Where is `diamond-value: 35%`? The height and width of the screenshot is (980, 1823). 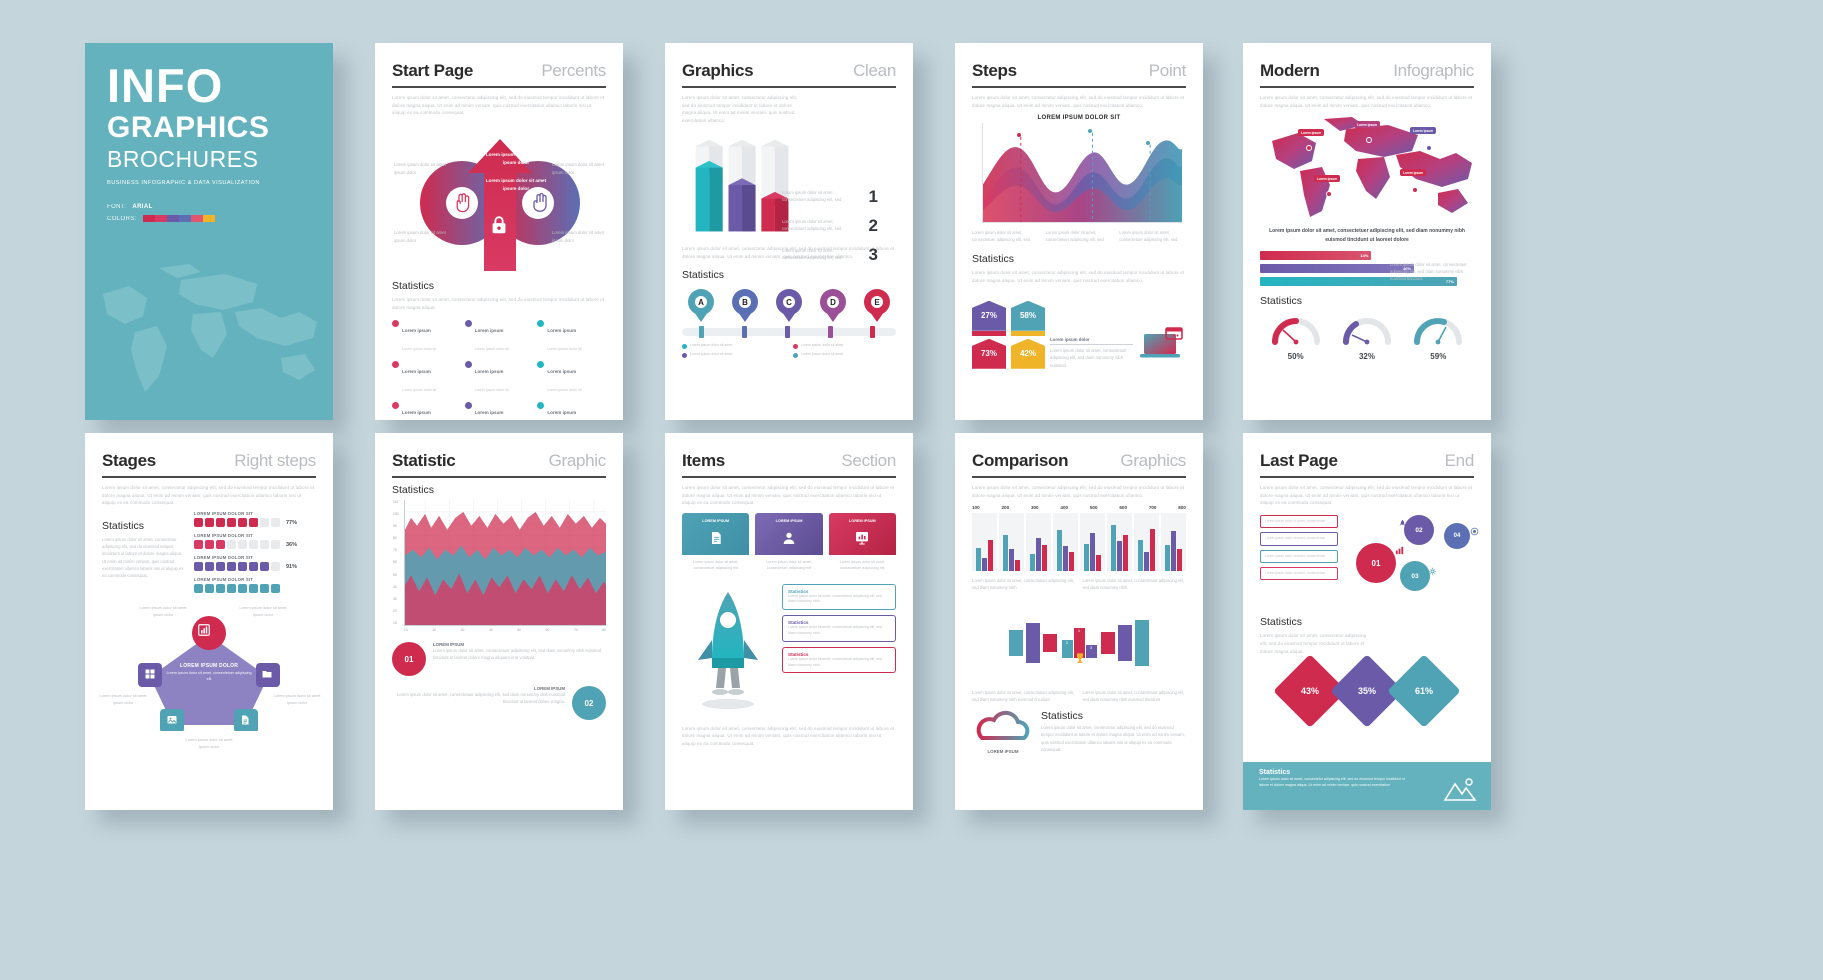
diamond-value: 35% is located at coordinates (1367, 691).